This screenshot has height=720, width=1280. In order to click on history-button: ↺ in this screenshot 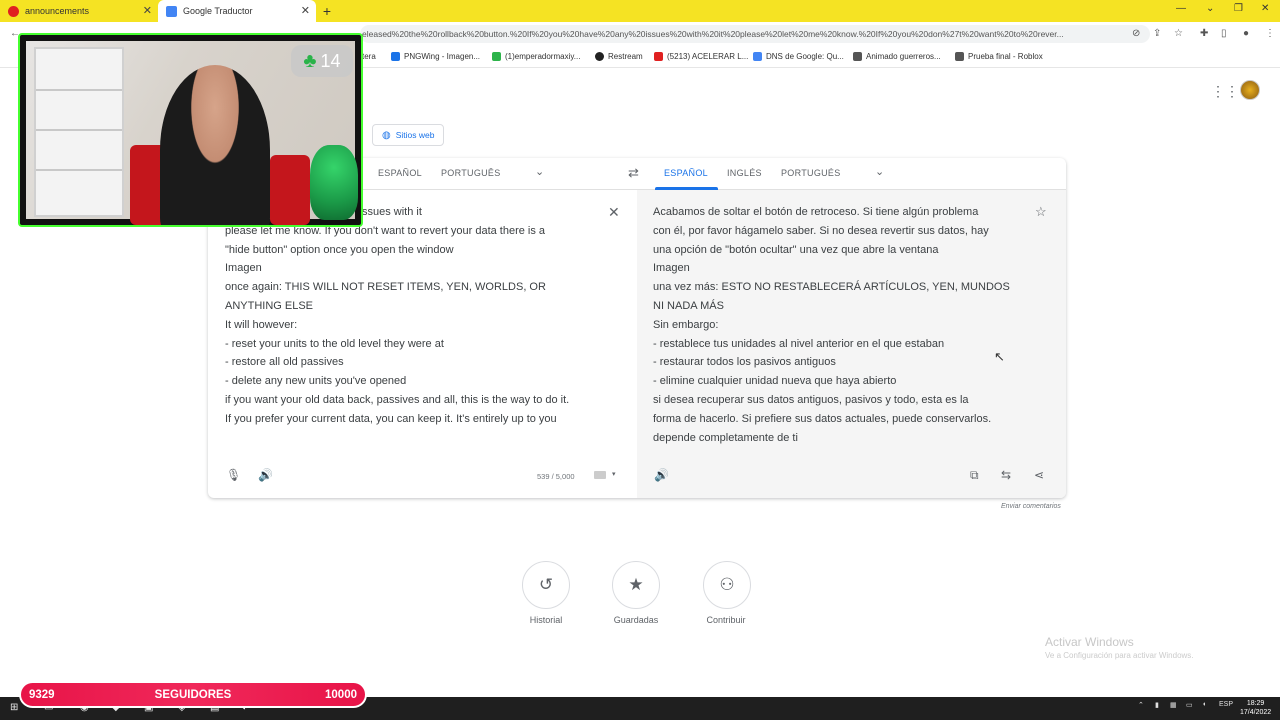, I will do `click(546, 585)`.